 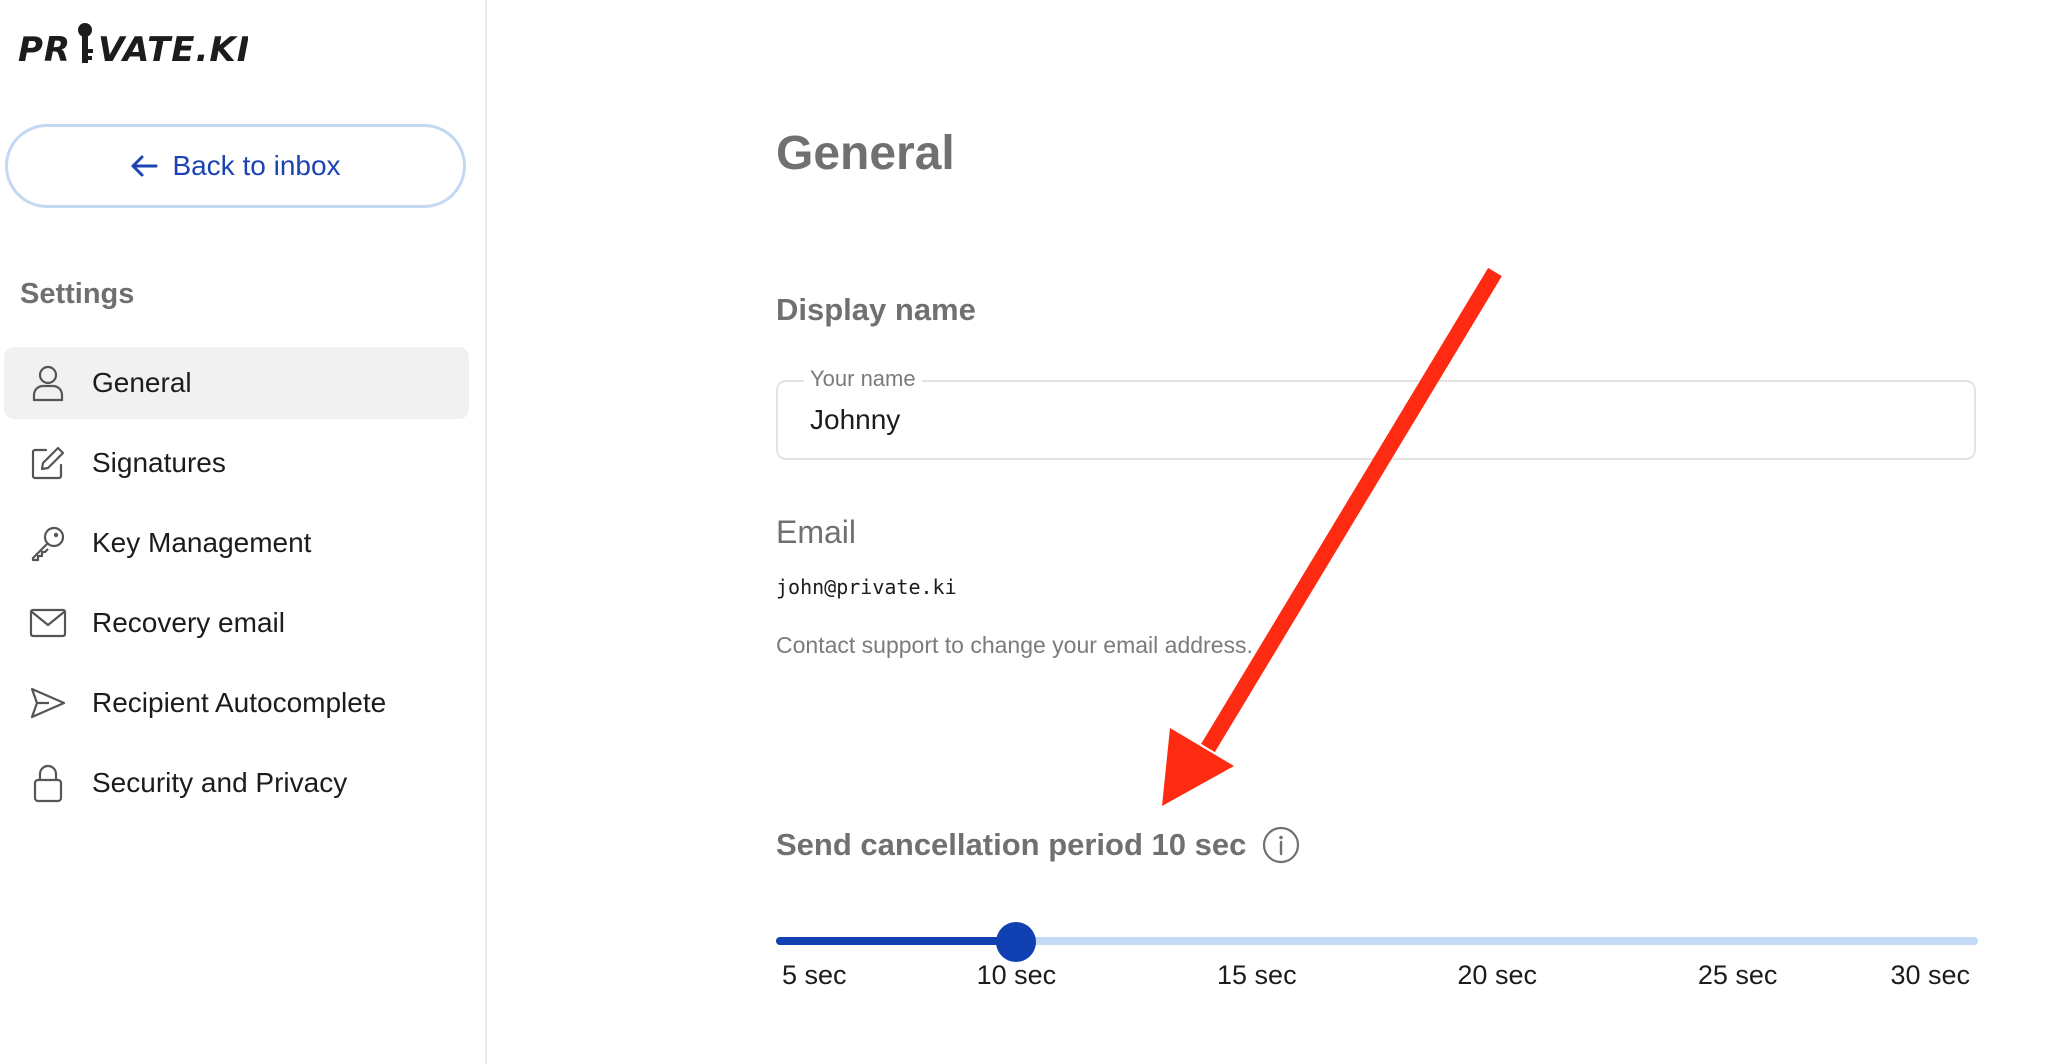 I want to click on brand-logo: PR VATE.KI, so click(x=133, y=45).